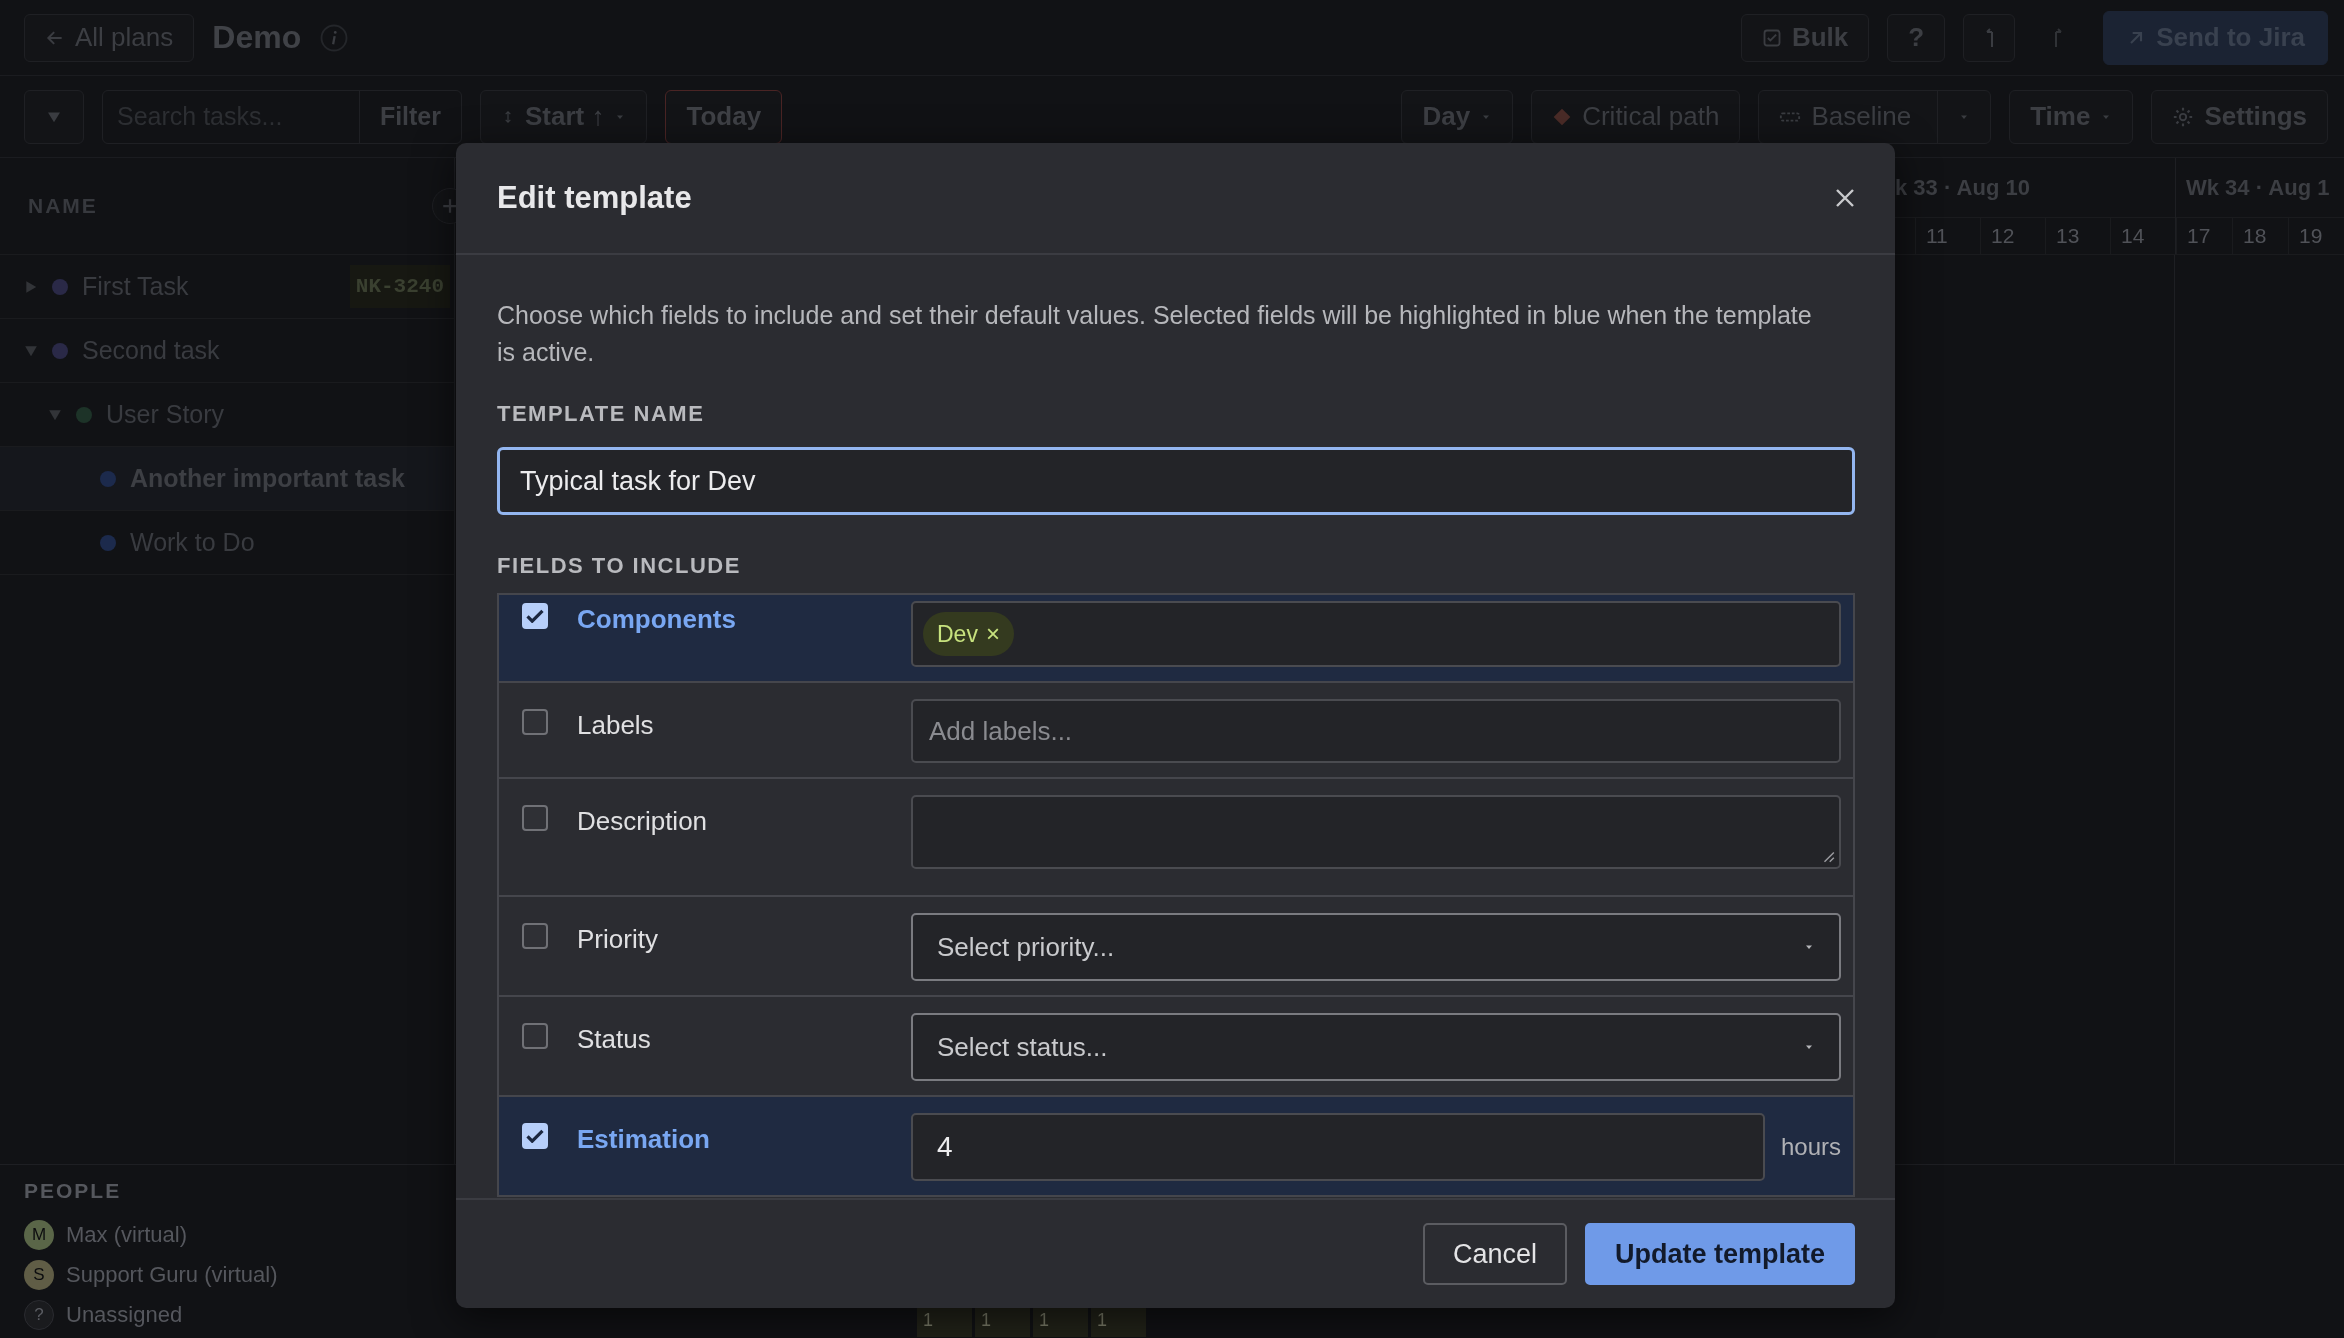 The image size is (2344, 1338). I want to click on undo-icon, so click(1989, 37).